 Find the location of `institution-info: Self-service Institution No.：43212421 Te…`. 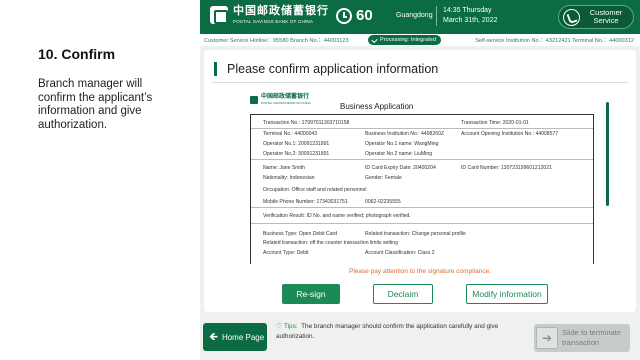

institution-info: Self-service Institution No.：43212421 Te… is located at coordinates (554, 41).